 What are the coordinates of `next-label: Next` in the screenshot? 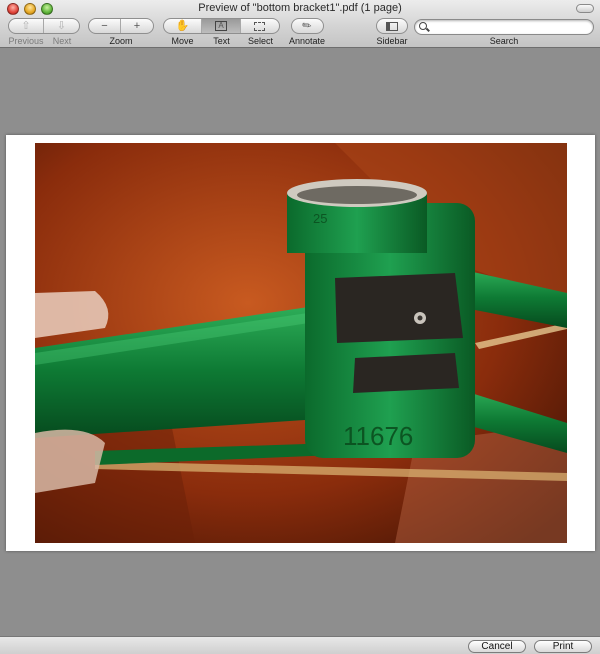 It's located at (62, 41).